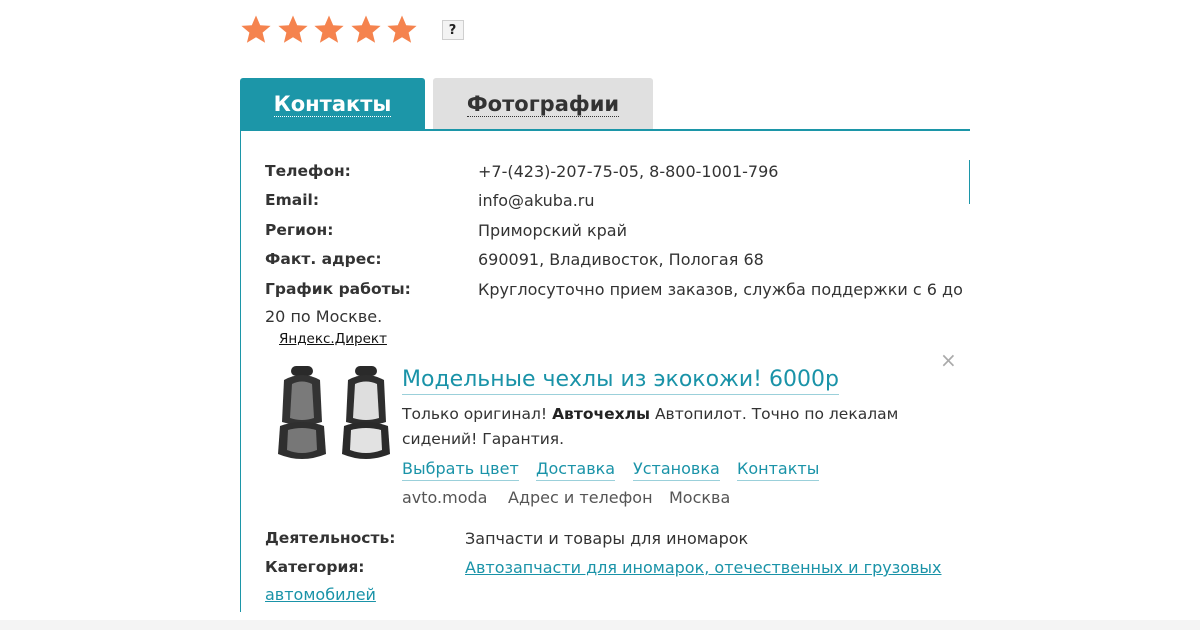 This screenshot has height=630, width=1200. Describe the element at coordinates (366, 415) in the screenshot. I see `car-seat-light-image` at that location.